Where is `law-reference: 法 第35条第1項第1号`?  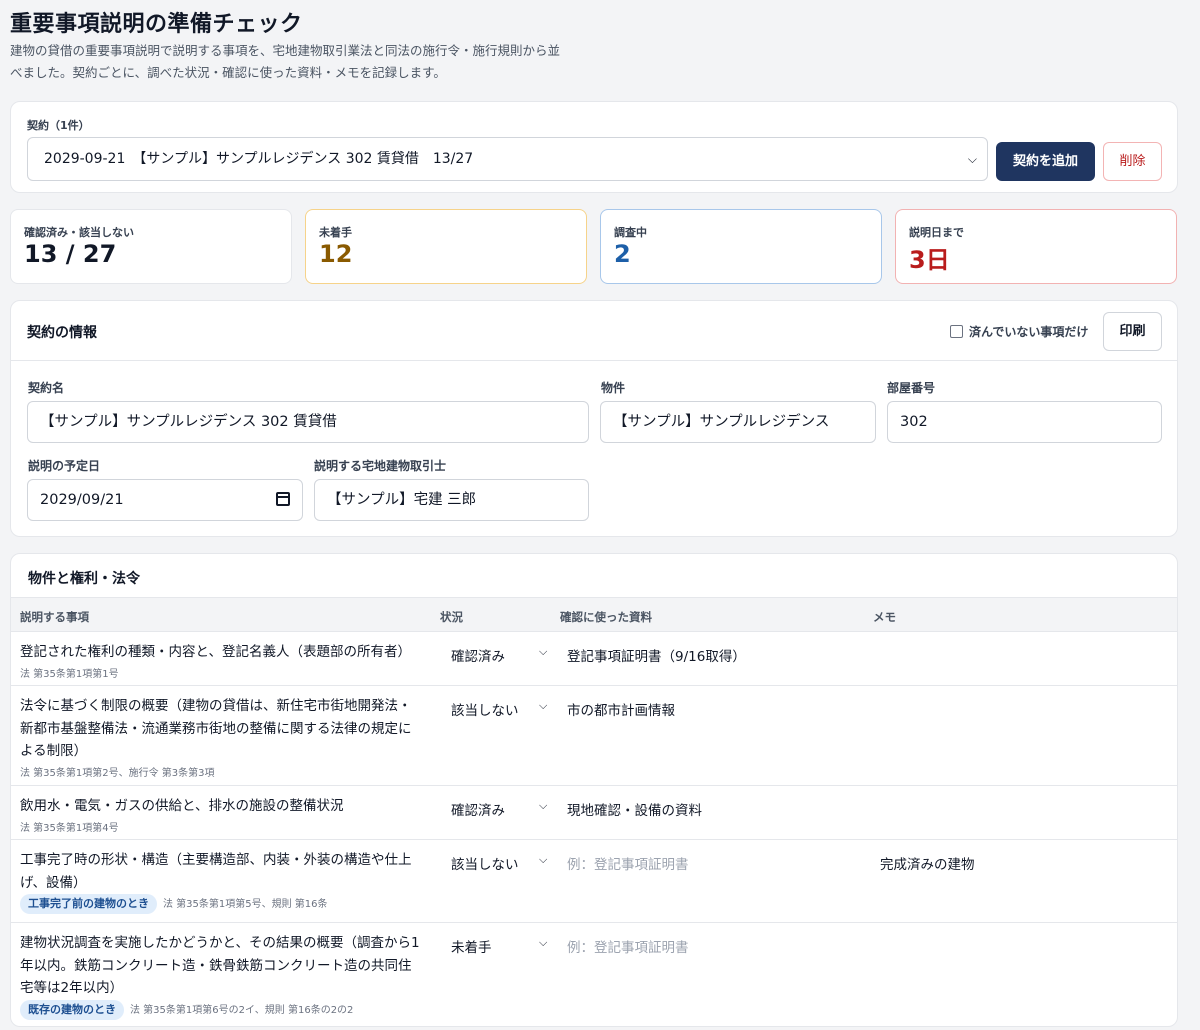 law-reference: 法 第35条第1項第1号 is located at coordinates (69, 674).